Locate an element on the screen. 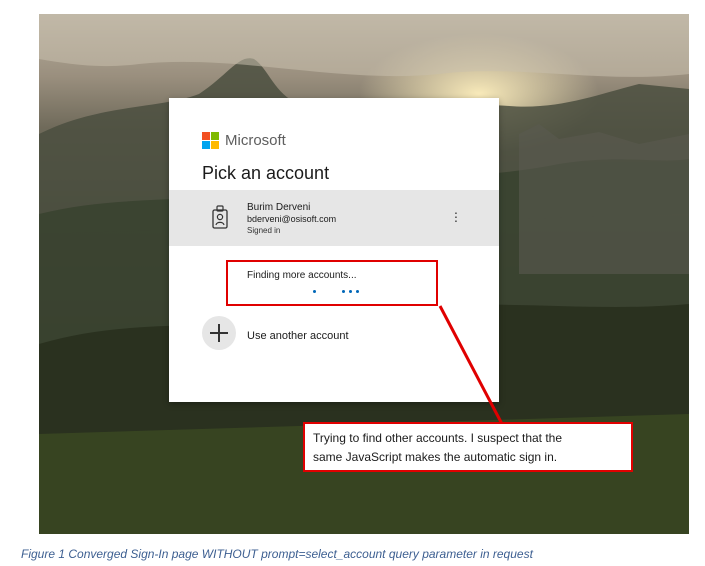  callout-arrow is located at coordinates (471, 365).